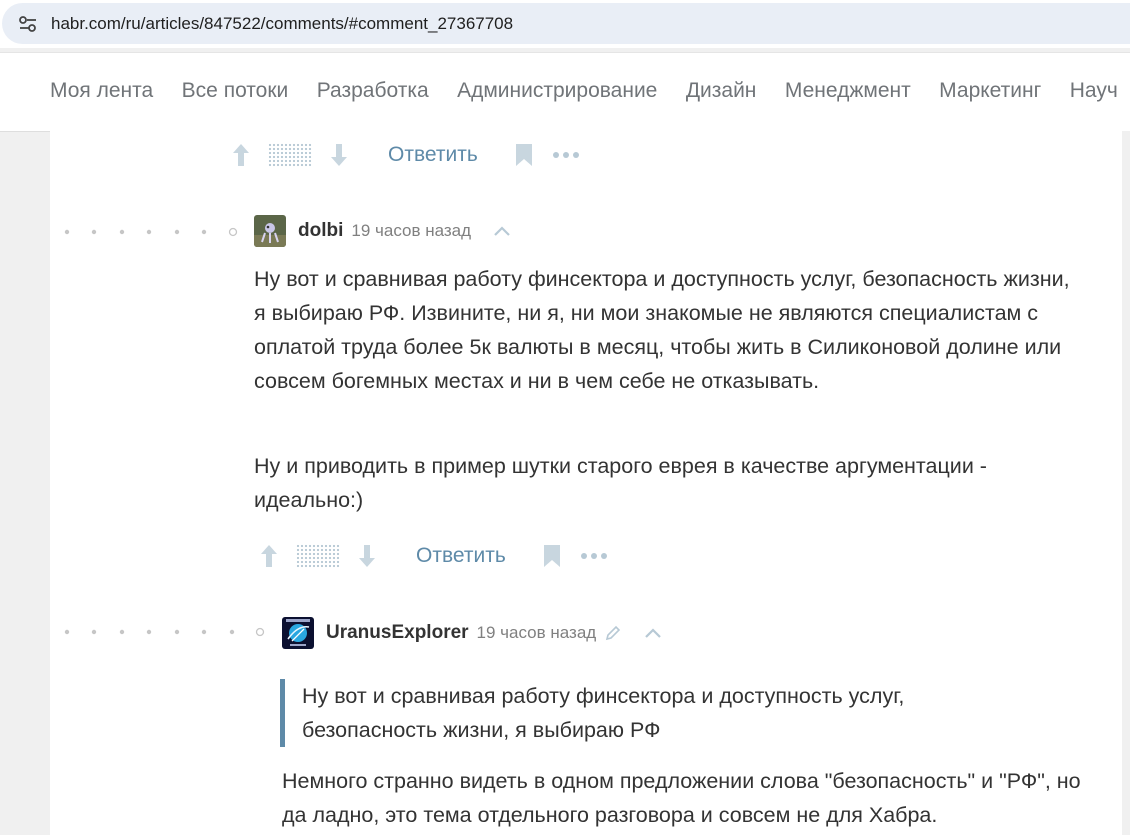 This screenshot has width=1130, height=835. Describe the element at coordinates (1126, 483) in the screenshot. I see `page-background-edge` at that location.